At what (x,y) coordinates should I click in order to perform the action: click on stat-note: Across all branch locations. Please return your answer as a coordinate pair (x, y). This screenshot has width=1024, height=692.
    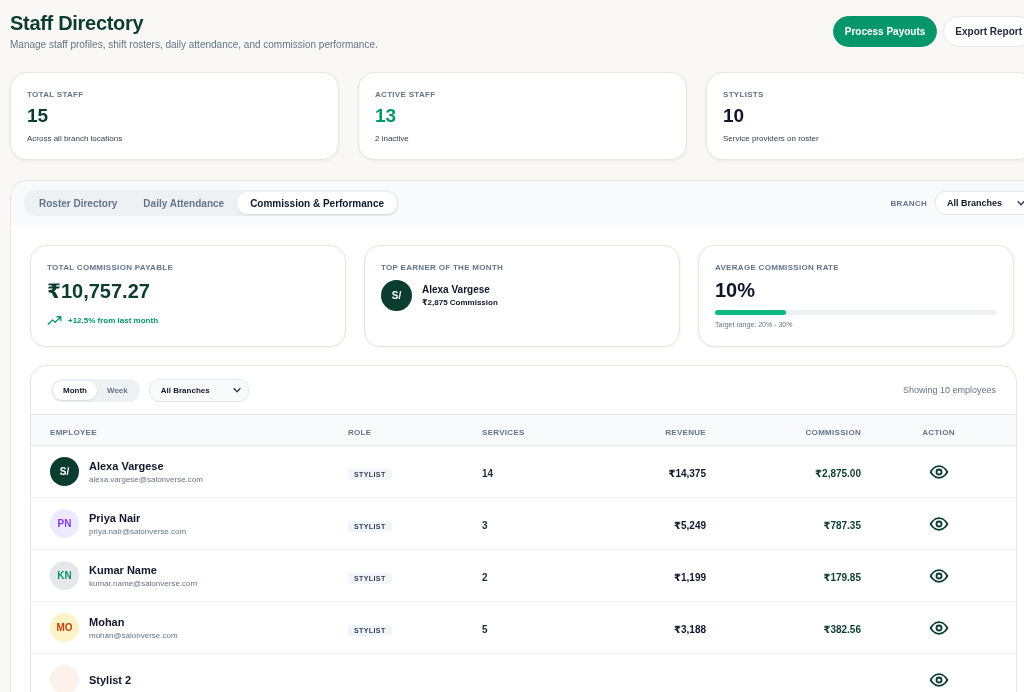
    Looking at the image, I should click on (75, 138).